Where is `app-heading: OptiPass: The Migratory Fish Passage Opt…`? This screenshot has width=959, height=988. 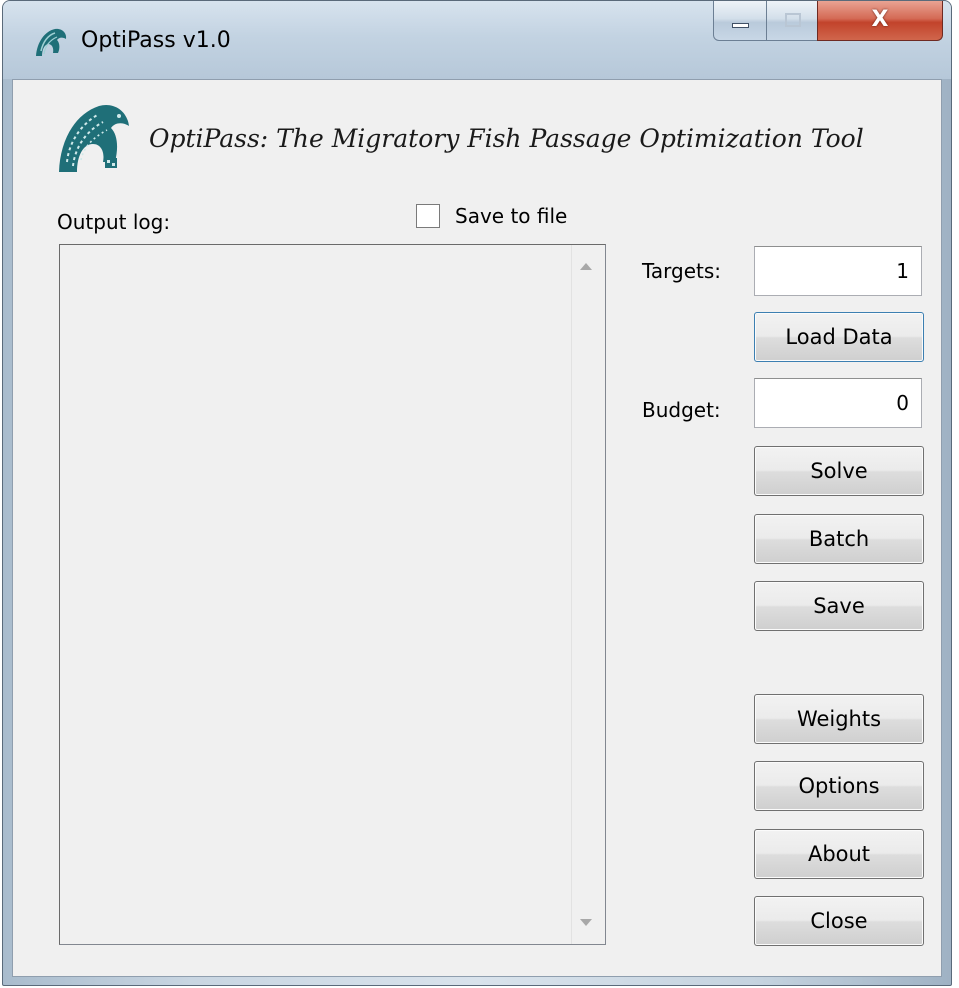
app-heading: OptiPass: The Migratory Fish Passage Opt… is located at coordinates (506, 138).